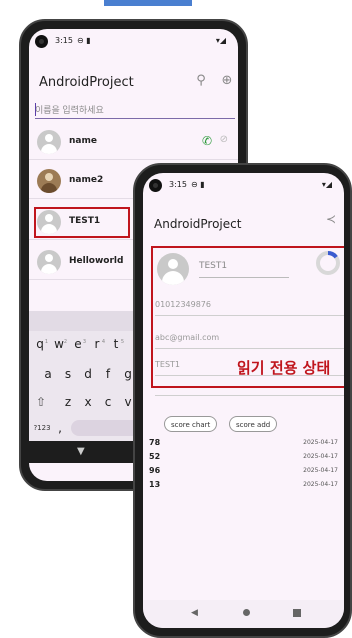  What do you see at coordinates (35, 109) in the screenshot?
I see `text-cursor` at bounding box center [35, 109].